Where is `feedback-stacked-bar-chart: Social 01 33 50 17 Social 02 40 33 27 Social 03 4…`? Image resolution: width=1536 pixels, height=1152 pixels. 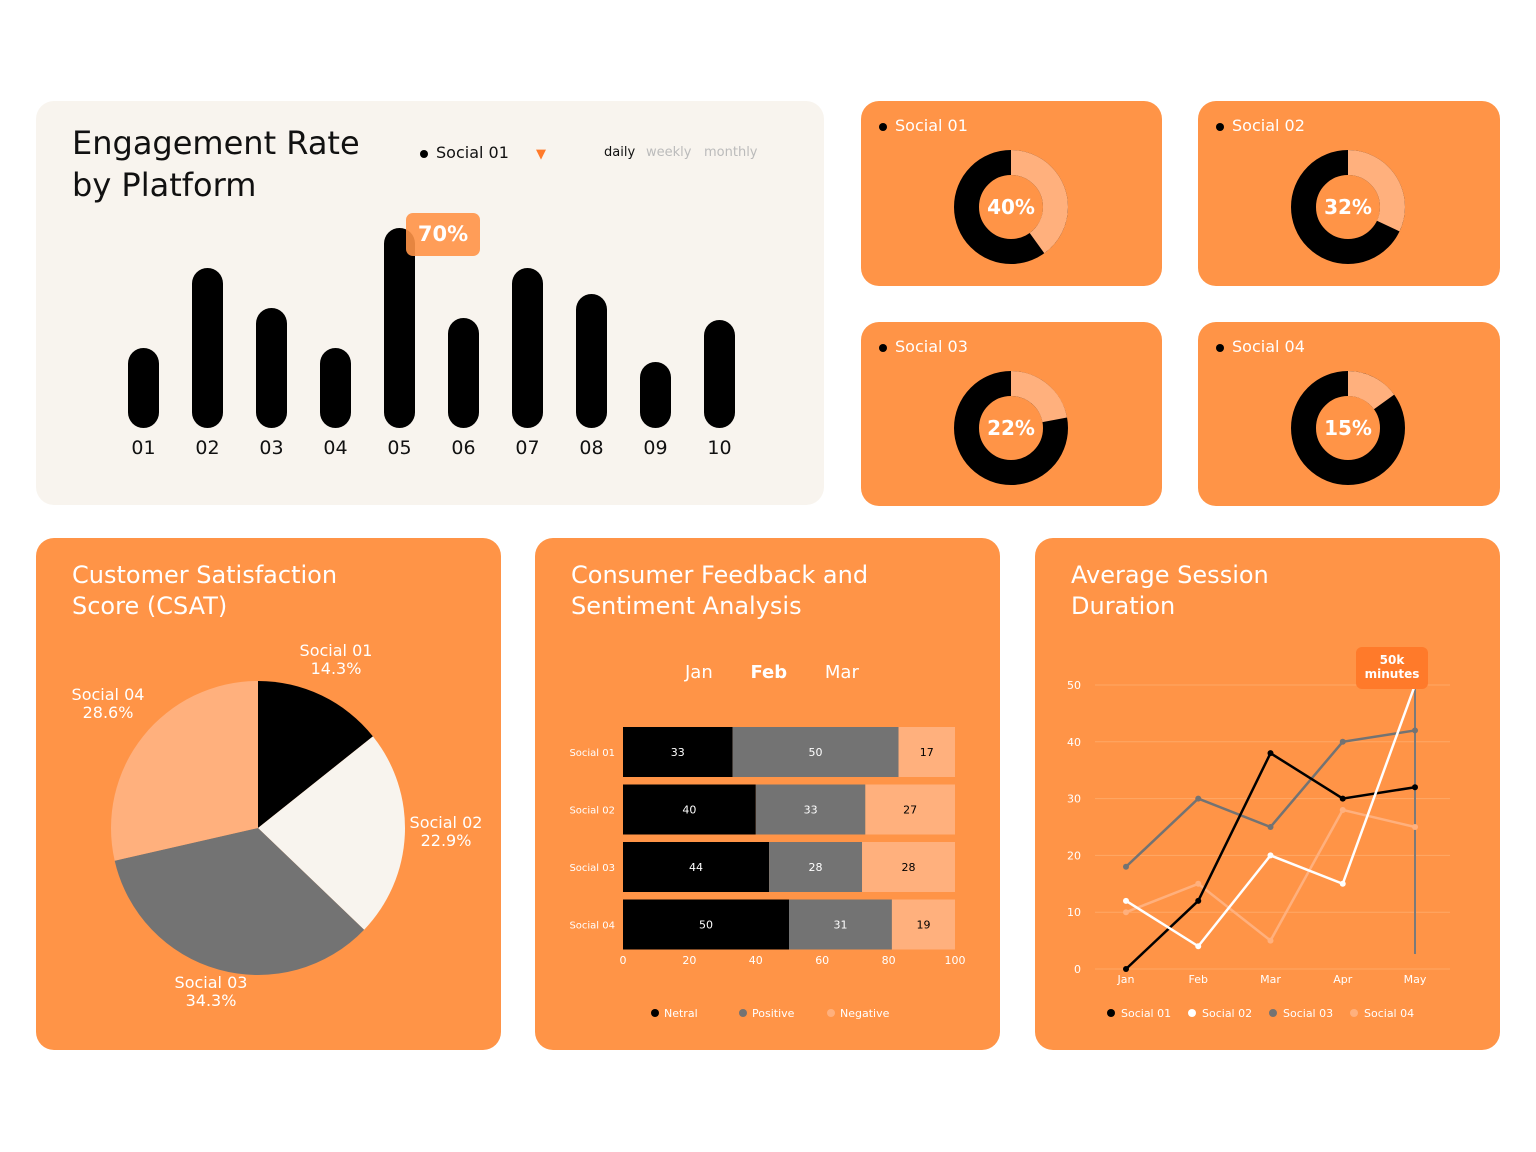 feedback-stacked-bar-chart: Social 01 33 50 17 Social 02 40 33 27 Social 03 4… is located at coordinates (767, 873).